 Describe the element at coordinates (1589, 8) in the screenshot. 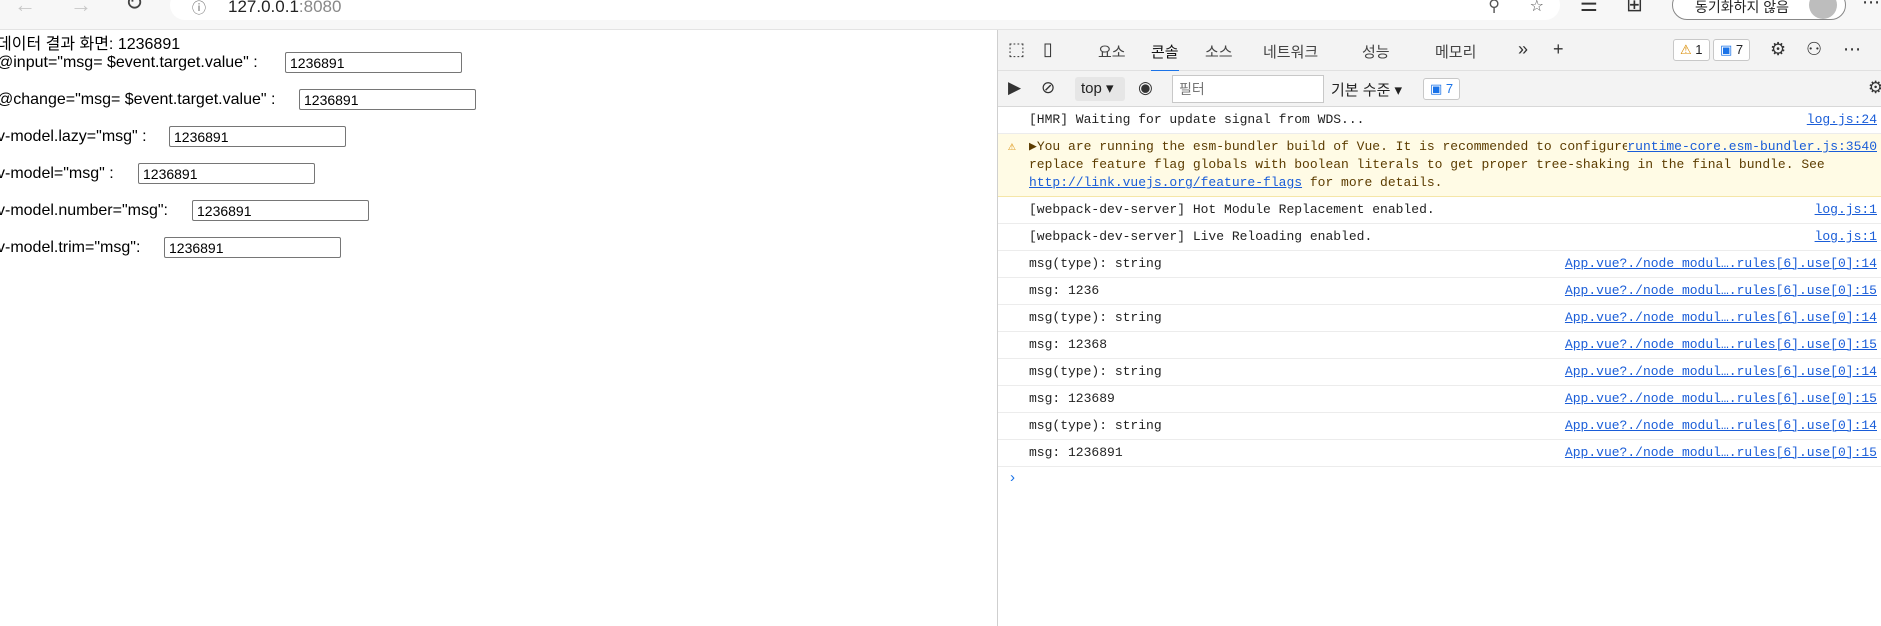

I see `favorites-icon: ☰` at that location.